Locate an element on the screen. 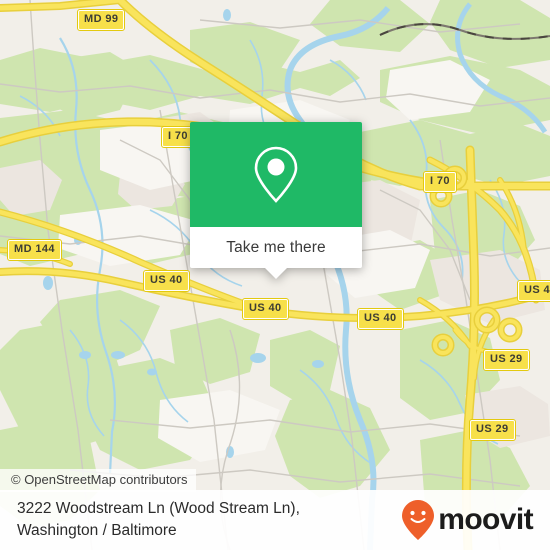  popup-action-bar: Take me there is located at coordinates (276, 253).